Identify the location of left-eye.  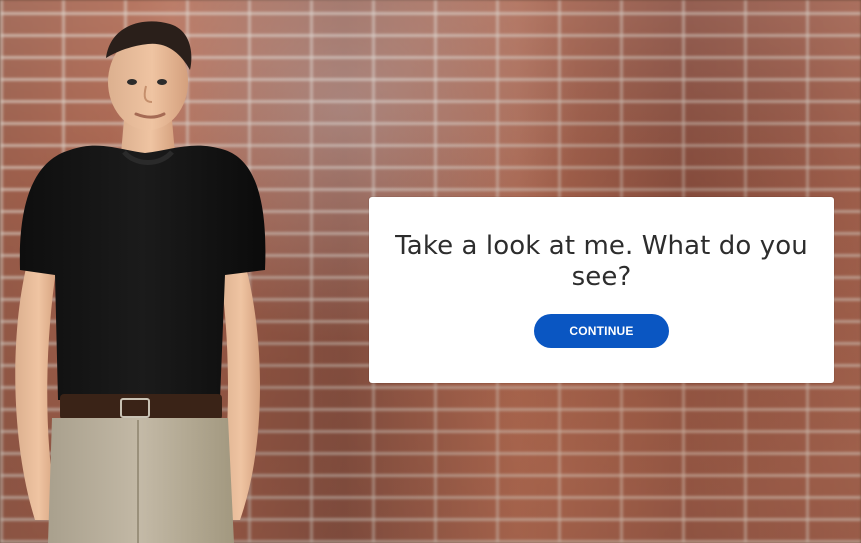
(132, 82).